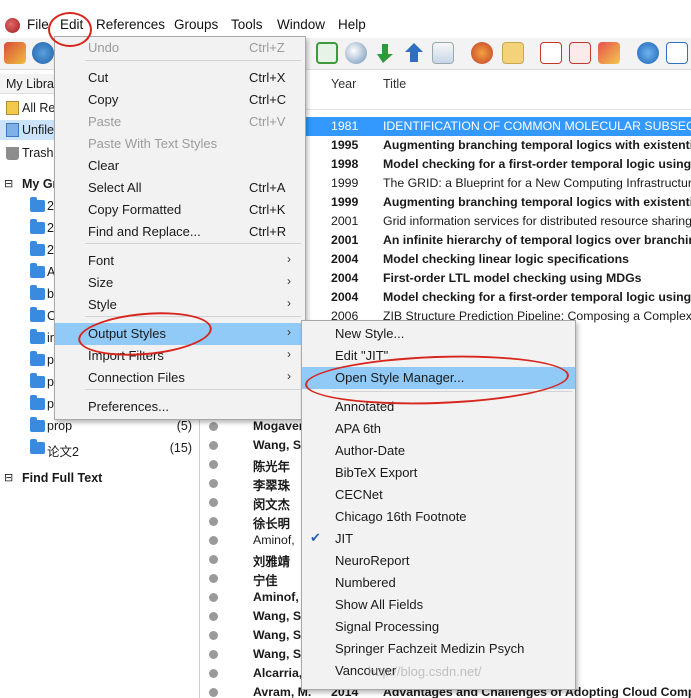 The width and height of the screenshot is (691, 698). Describe the element at coordinates (271, 505) in the screenshot. I see `reference-author: 闵文杰` at that location.